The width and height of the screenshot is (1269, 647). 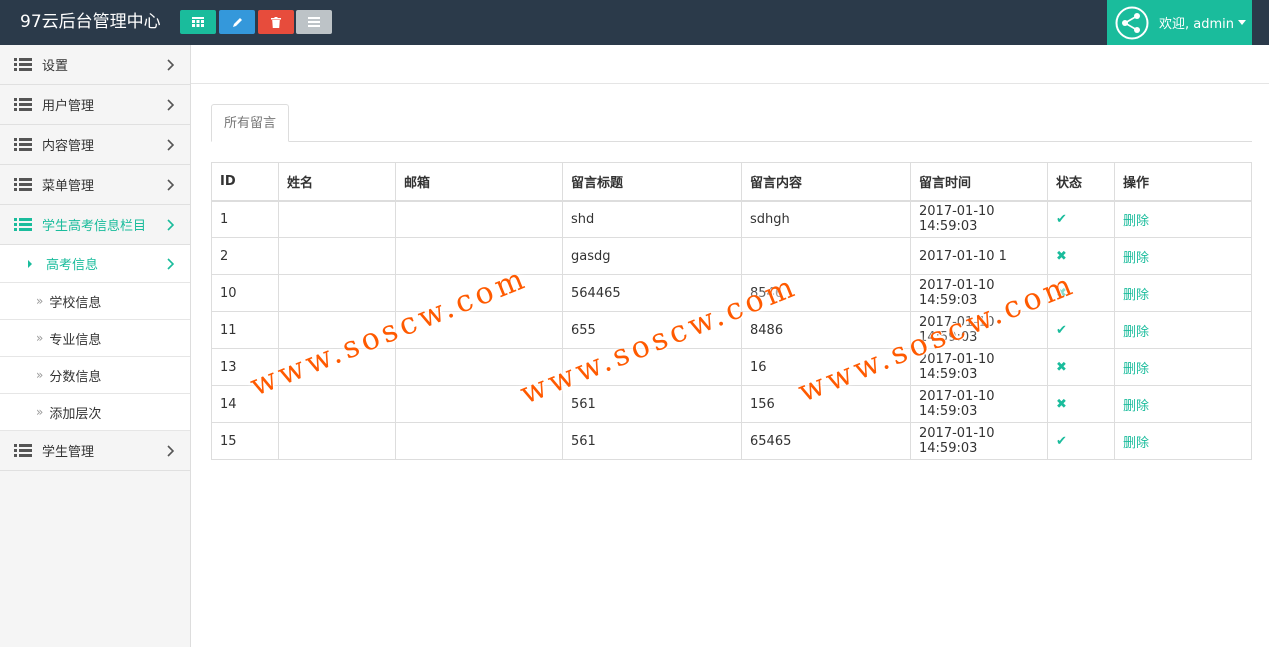 What do you see at coordinates (75, 414) in the screenshot?
I see `sidebar-subitem-label: 添加层次` at bounding box center [75, 414].